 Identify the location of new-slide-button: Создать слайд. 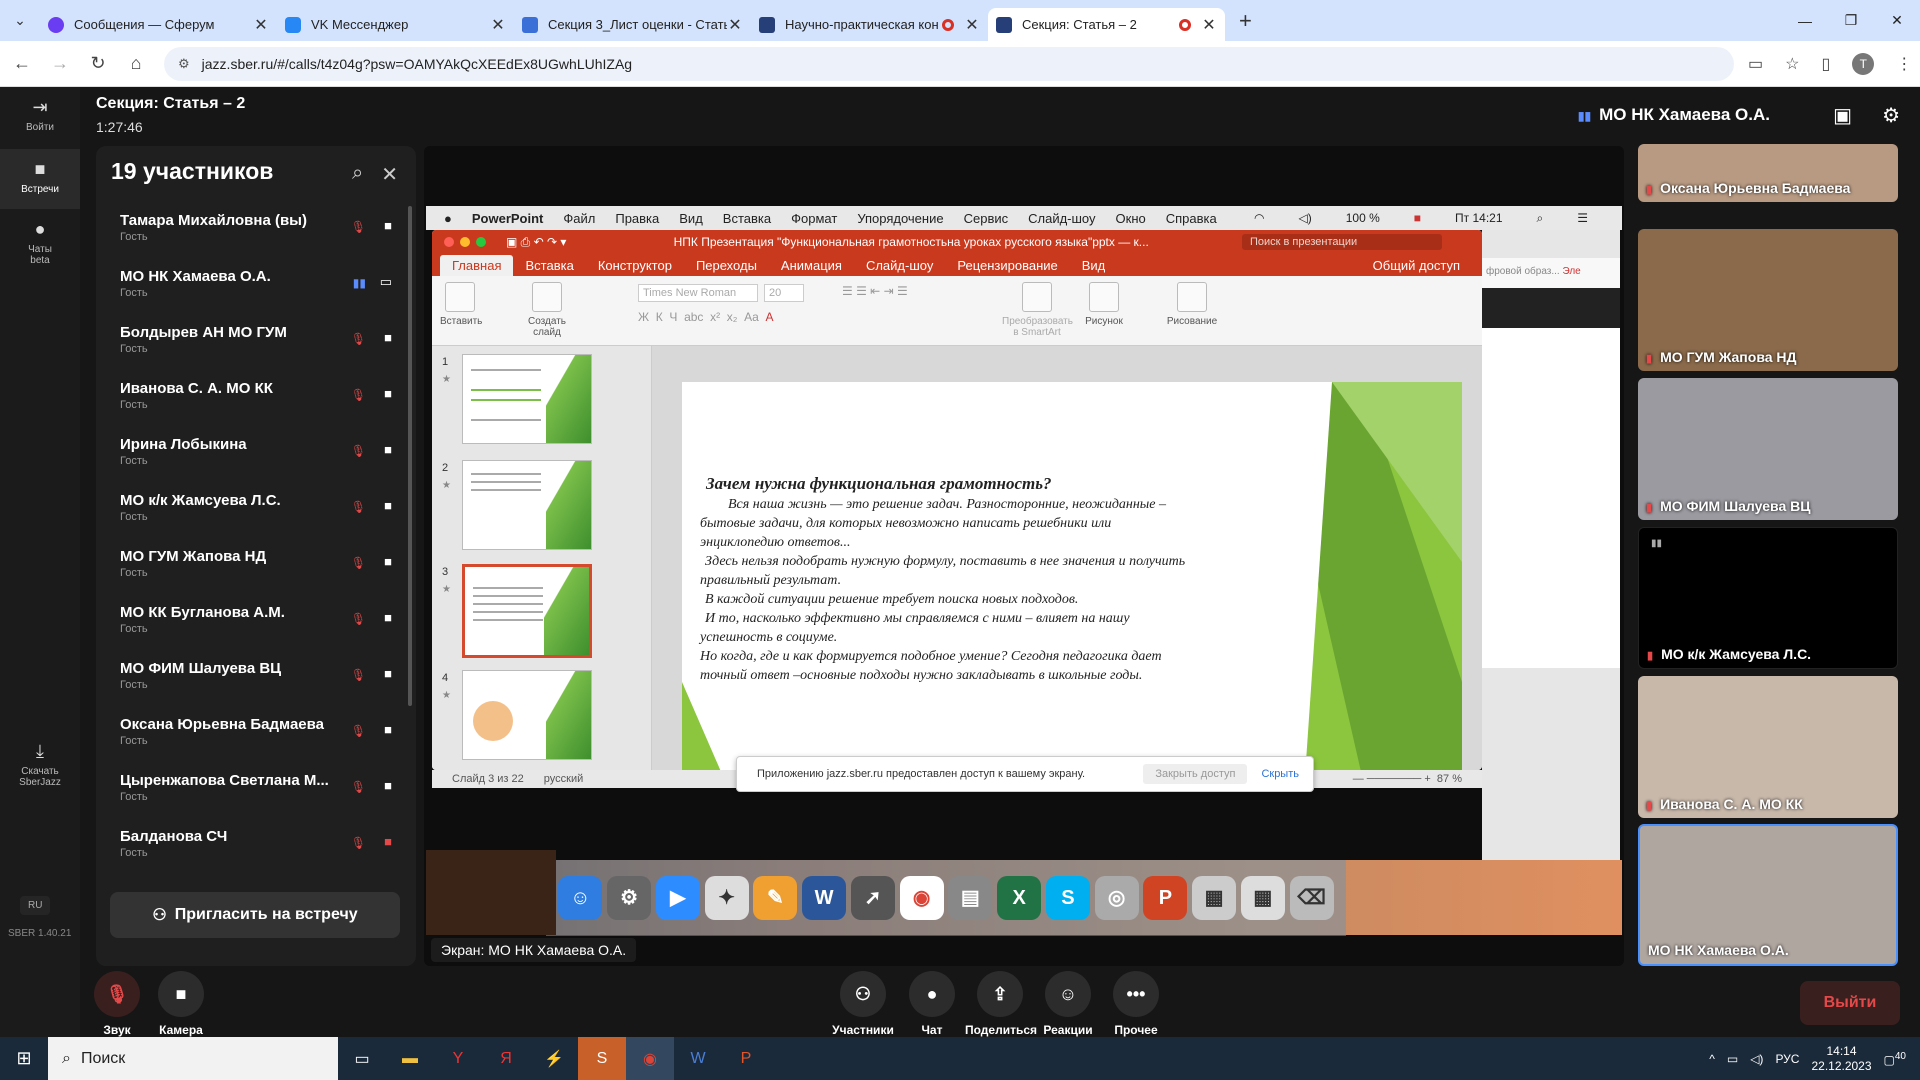
(547, 310).